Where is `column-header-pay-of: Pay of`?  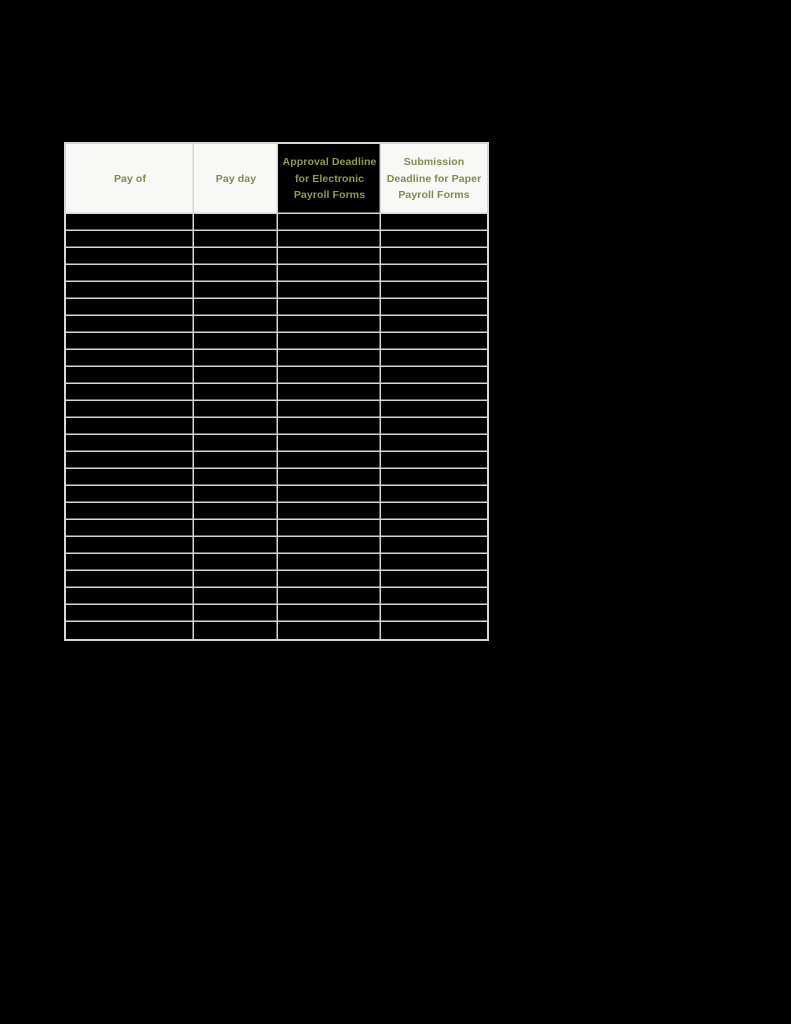 column-header-pay-of: Pay of is located at coordinates (130, 179).